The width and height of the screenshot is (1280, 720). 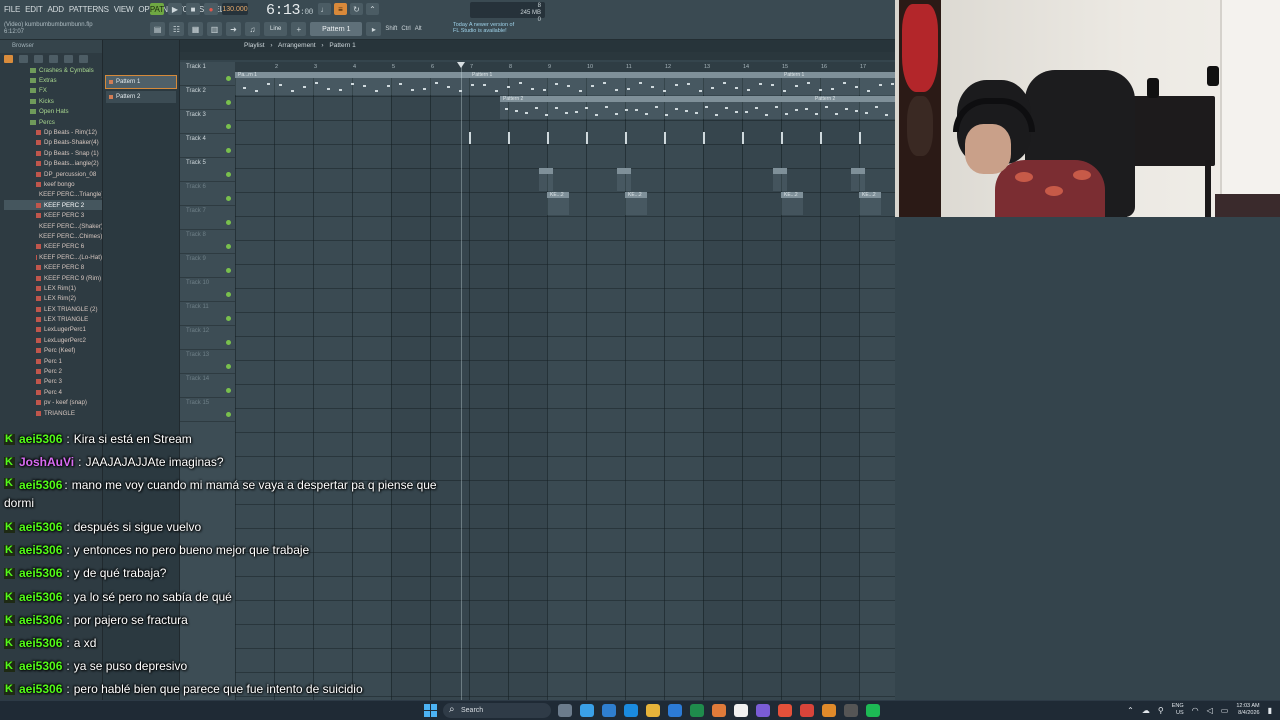 What do you see at coordinates (53, 174) in the screenshot?
I see `browser-file: DP_percussion_08` at bounding box center [53, 174].